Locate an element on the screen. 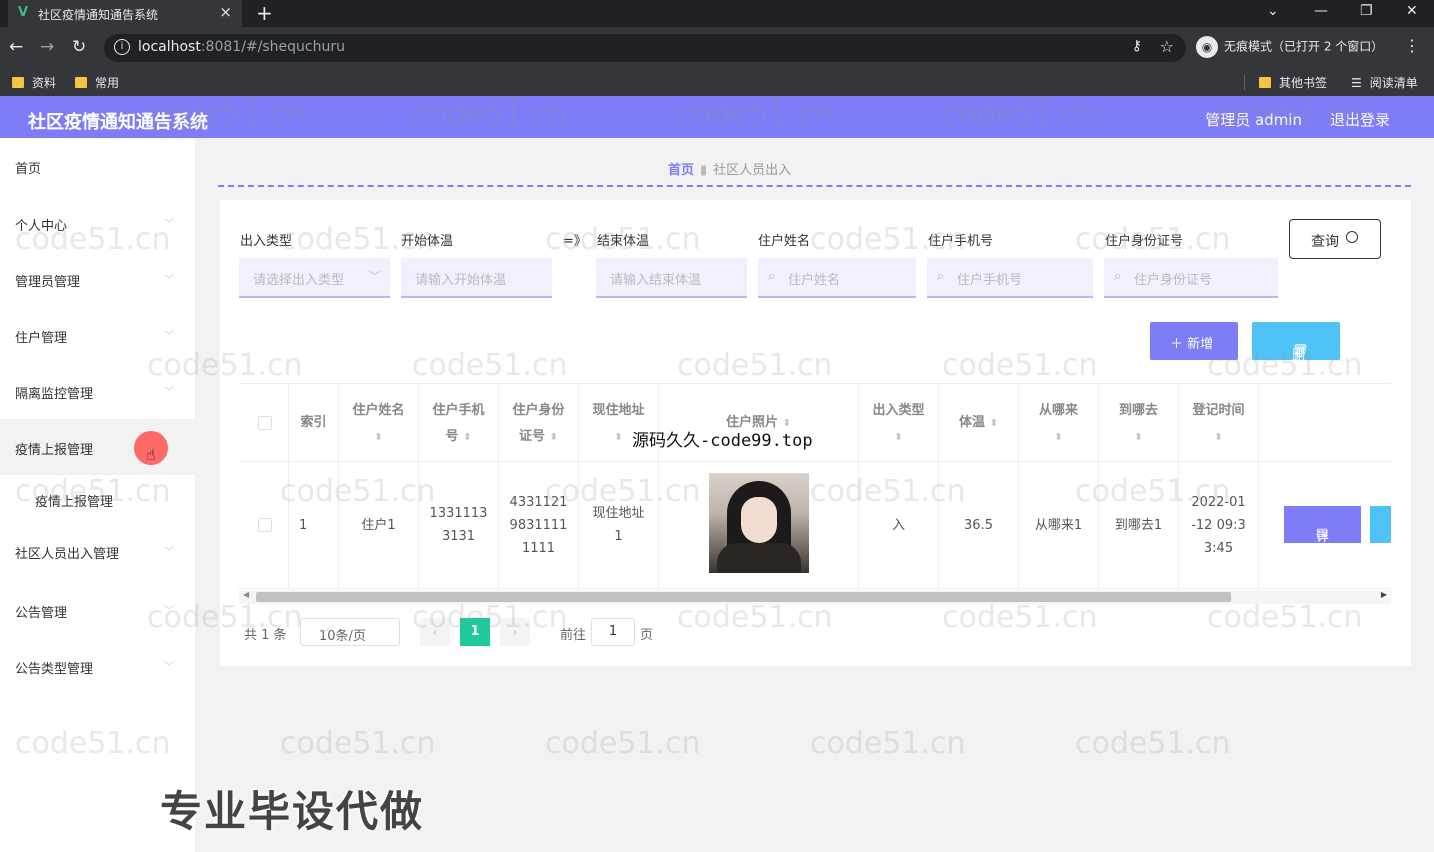 The image size is (1434, 852). table-header: 住户姓名 ⬍ is located at coordinates (379, 423).